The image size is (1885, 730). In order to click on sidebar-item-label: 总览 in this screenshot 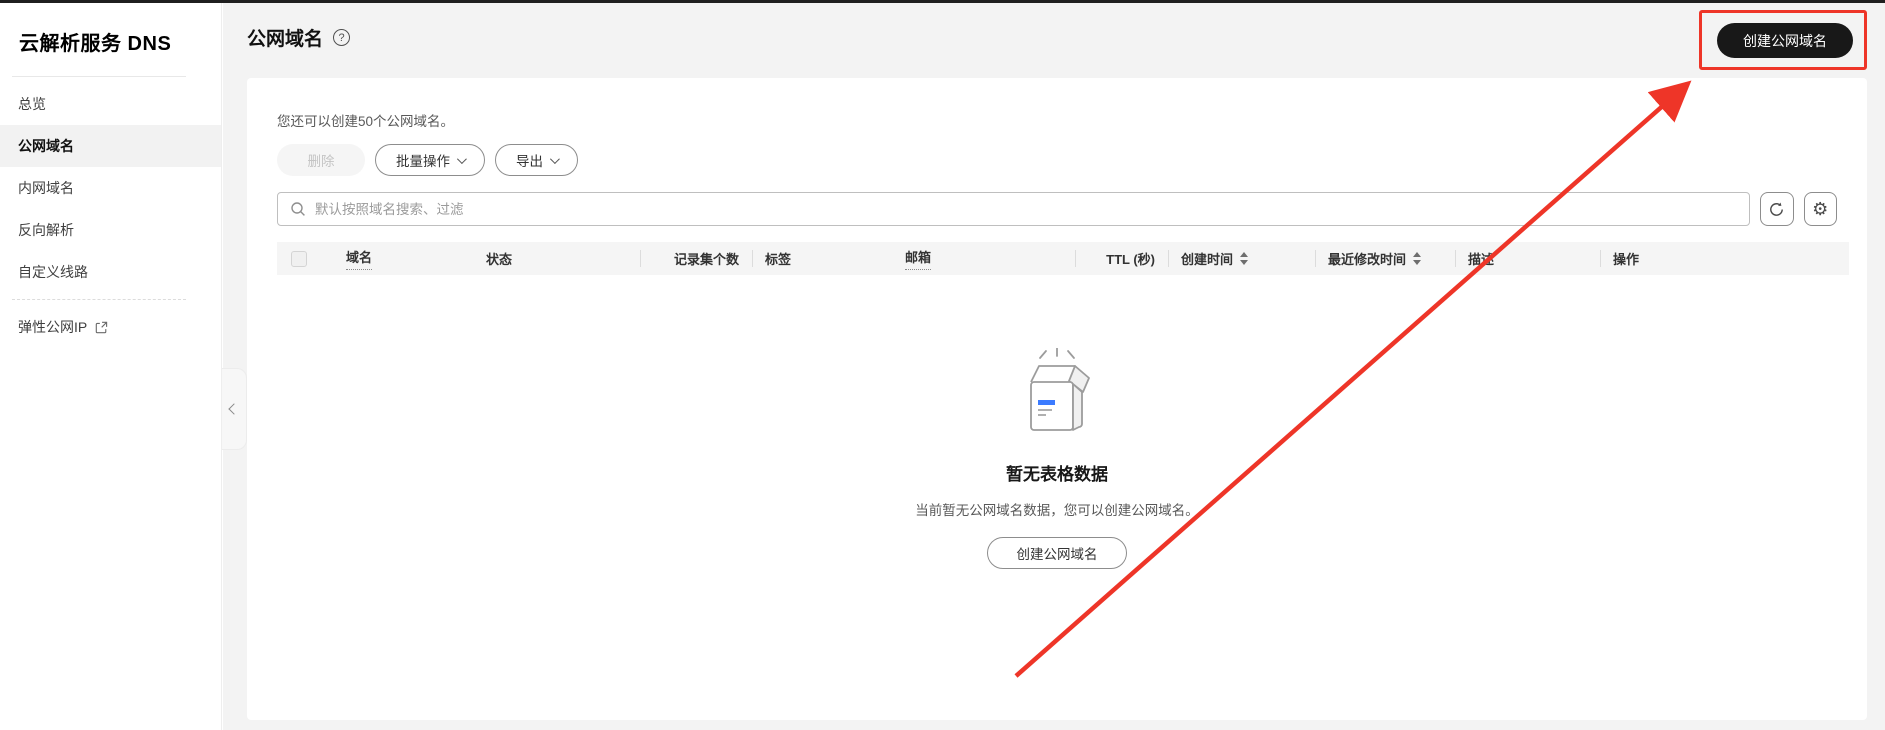, I will do `click(32, 104)`.